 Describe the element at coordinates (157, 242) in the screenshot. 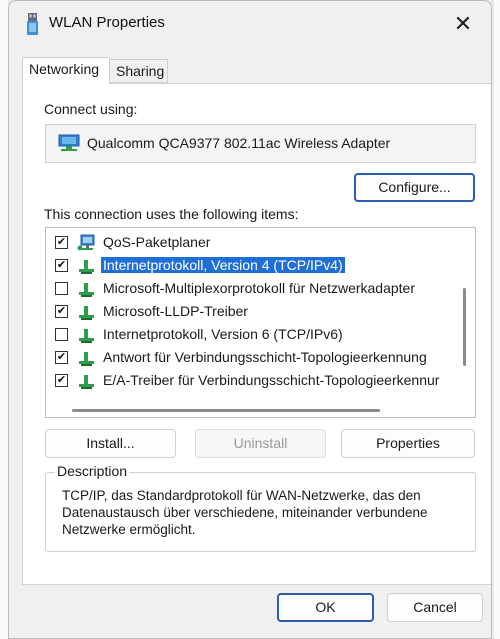

I see `list-item-label: QoS-Paketplaner` at that location.